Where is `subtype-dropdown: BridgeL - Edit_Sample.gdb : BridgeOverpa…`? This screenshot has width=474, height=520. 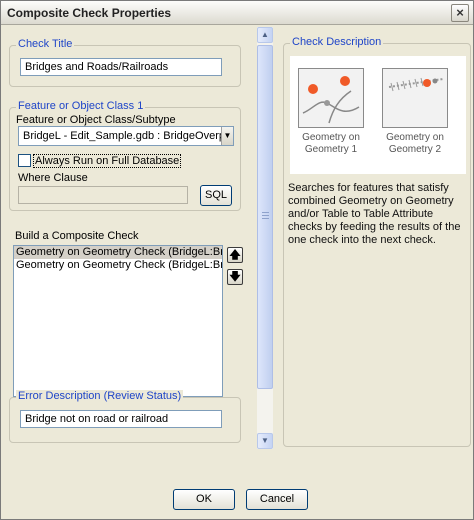
subtype-dropdown: BridgeL - Edit_Sample.gdb : BridgeOverpa… is located at coordinates (126, 136).